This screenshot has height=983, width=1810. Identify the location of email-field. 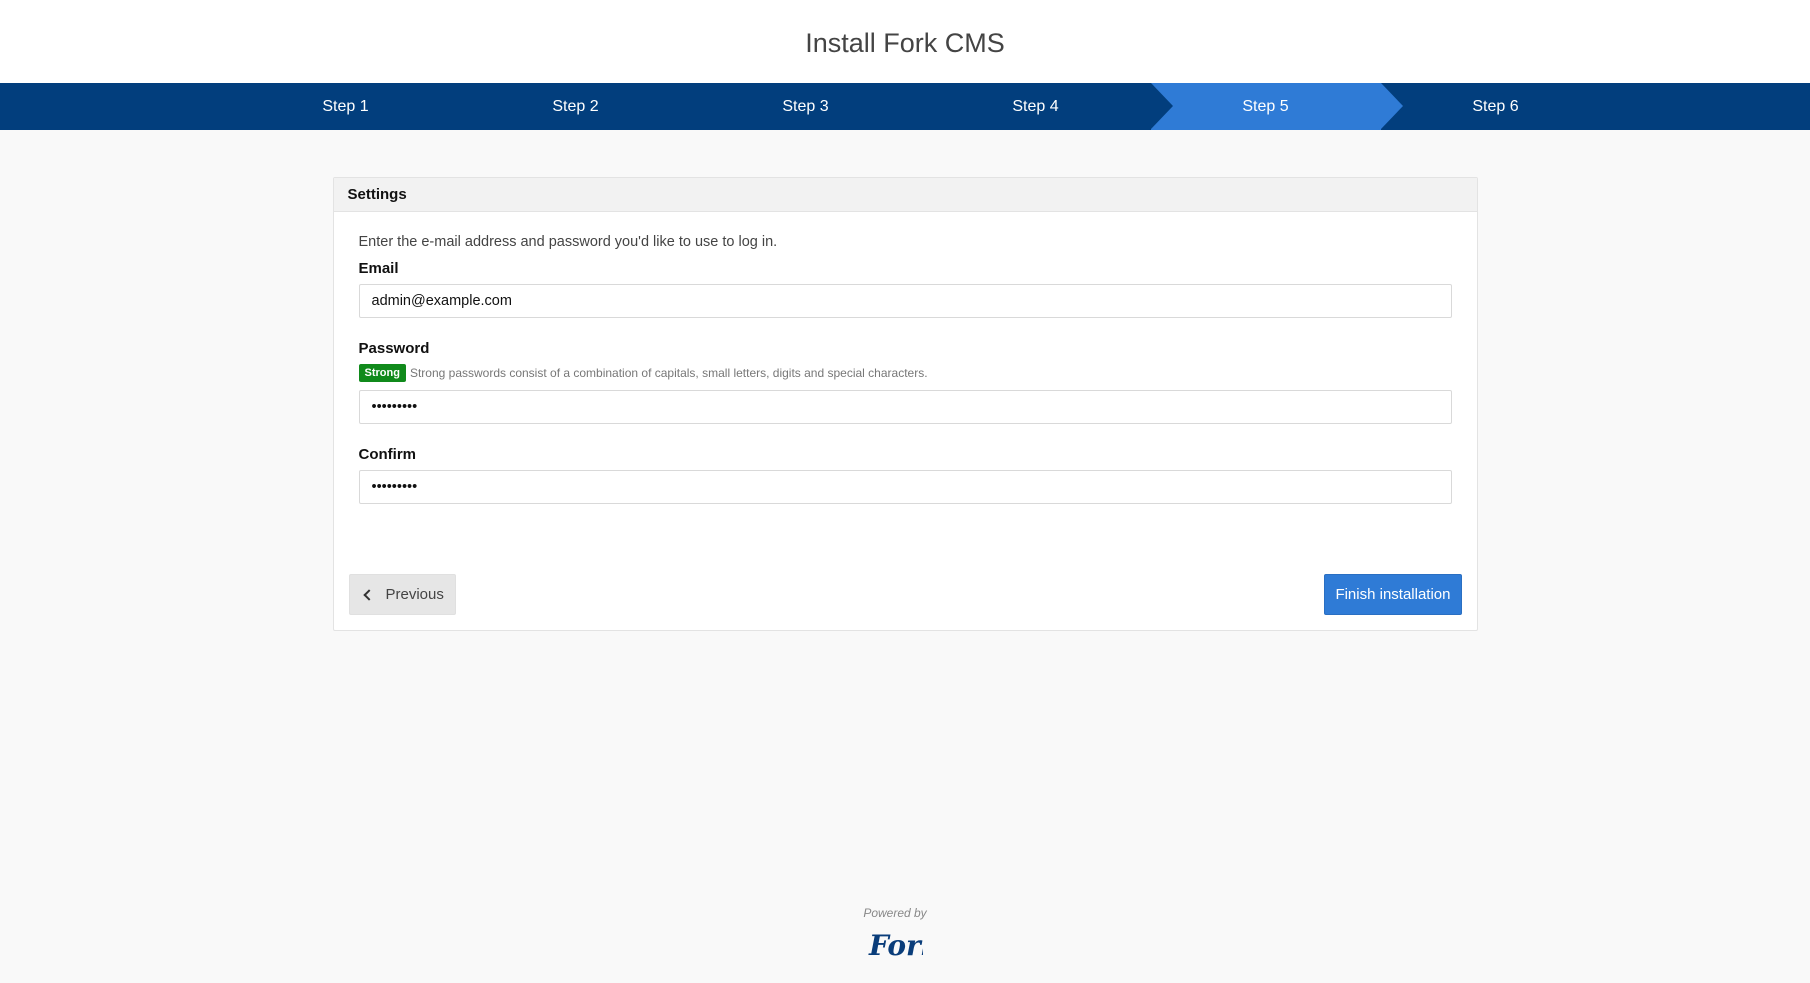
(905, 301).